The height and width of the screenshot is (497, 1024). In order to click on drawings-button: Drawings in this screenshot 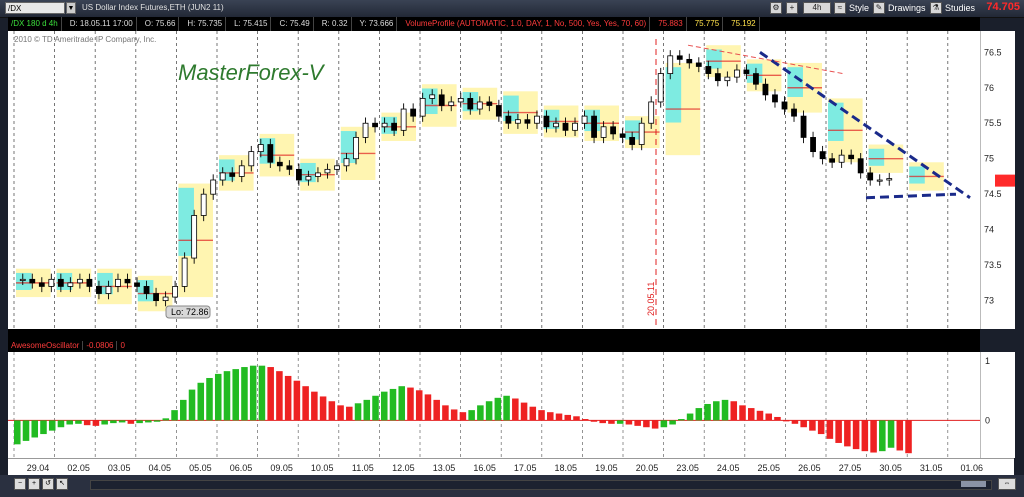, I will do `click(907, 8)`.